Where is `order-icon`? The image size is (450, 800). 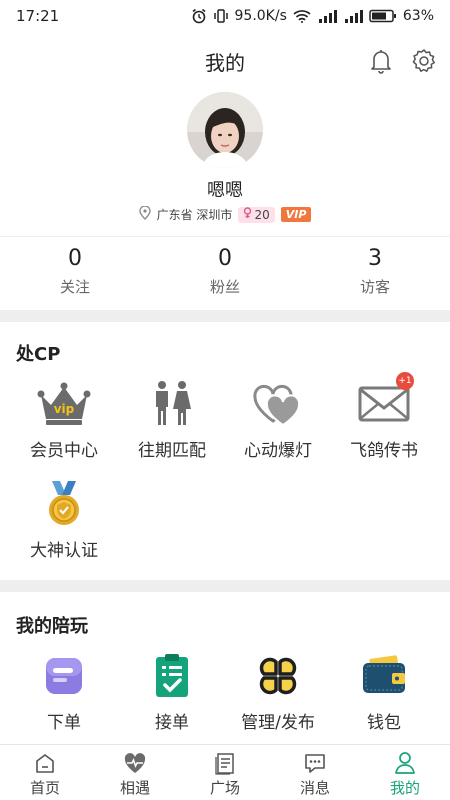
order-icon is located at coordinates (64, 676).